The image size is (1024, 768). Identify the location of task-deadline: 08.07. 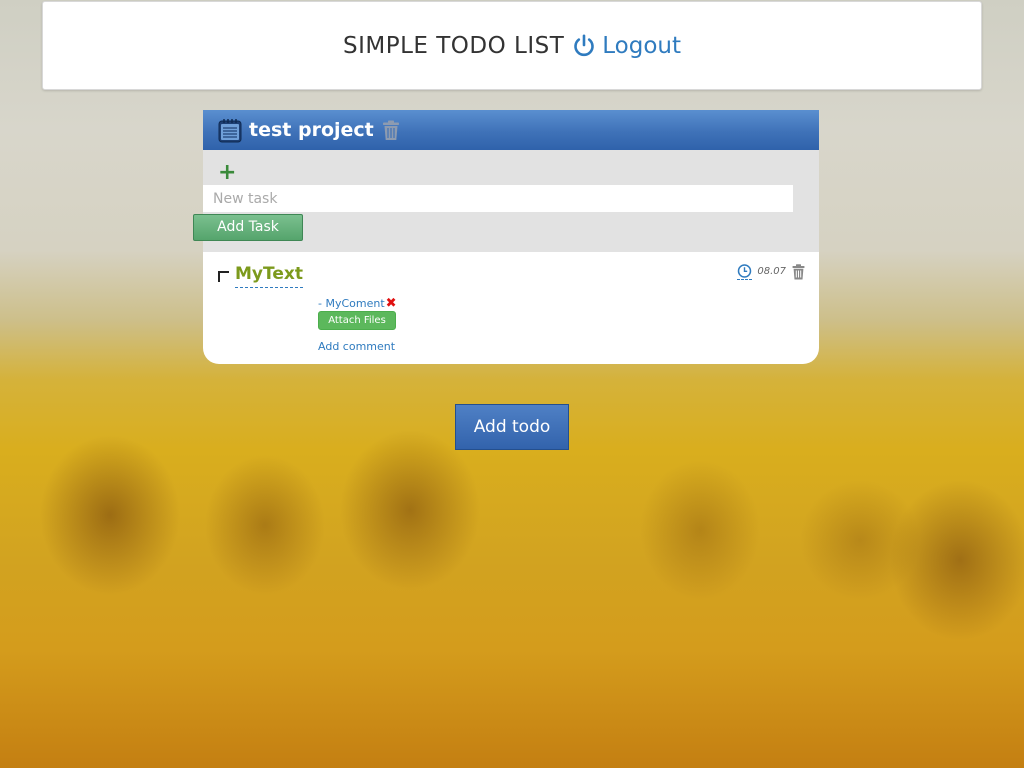
(771, 271).